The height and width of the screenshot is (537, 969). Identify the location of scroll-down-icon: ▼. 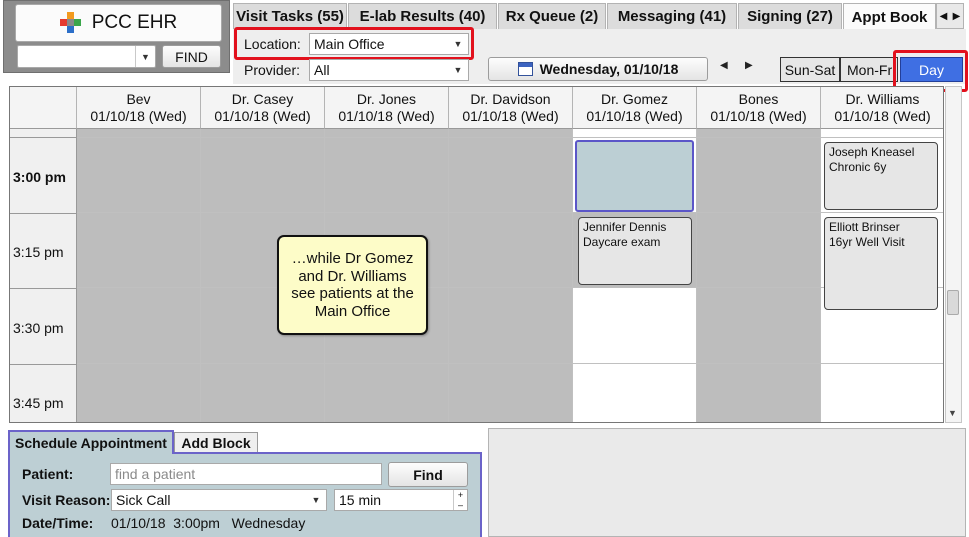
(952, 413).